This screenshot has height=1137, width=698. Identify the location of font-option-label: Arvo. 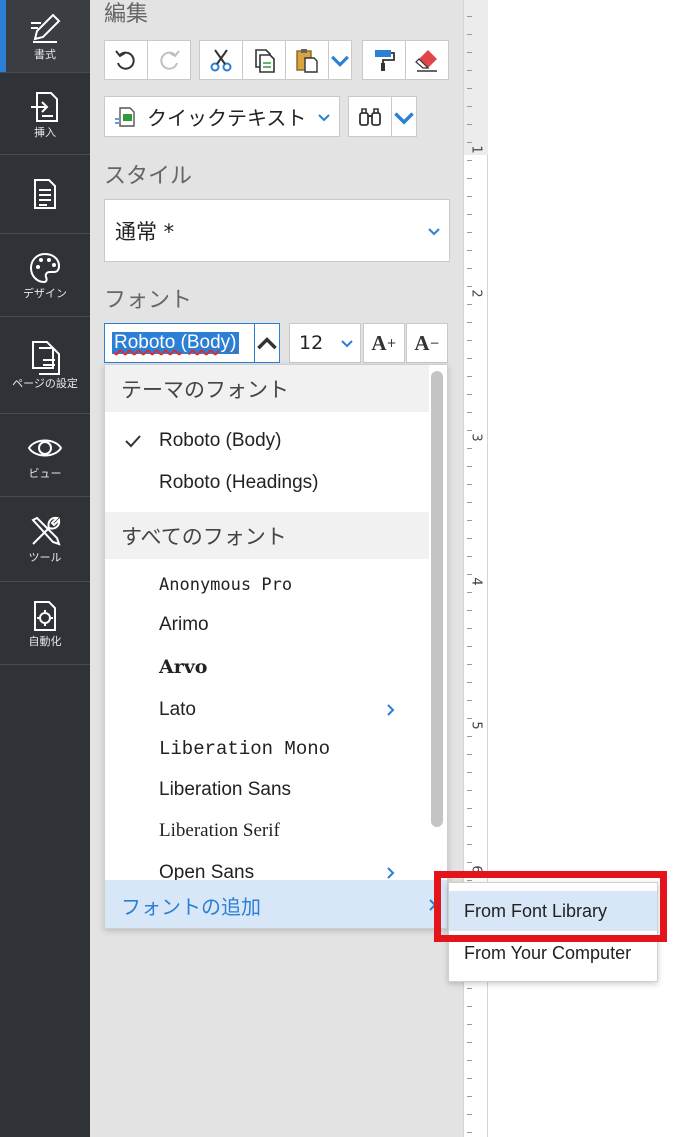
(183, 667).